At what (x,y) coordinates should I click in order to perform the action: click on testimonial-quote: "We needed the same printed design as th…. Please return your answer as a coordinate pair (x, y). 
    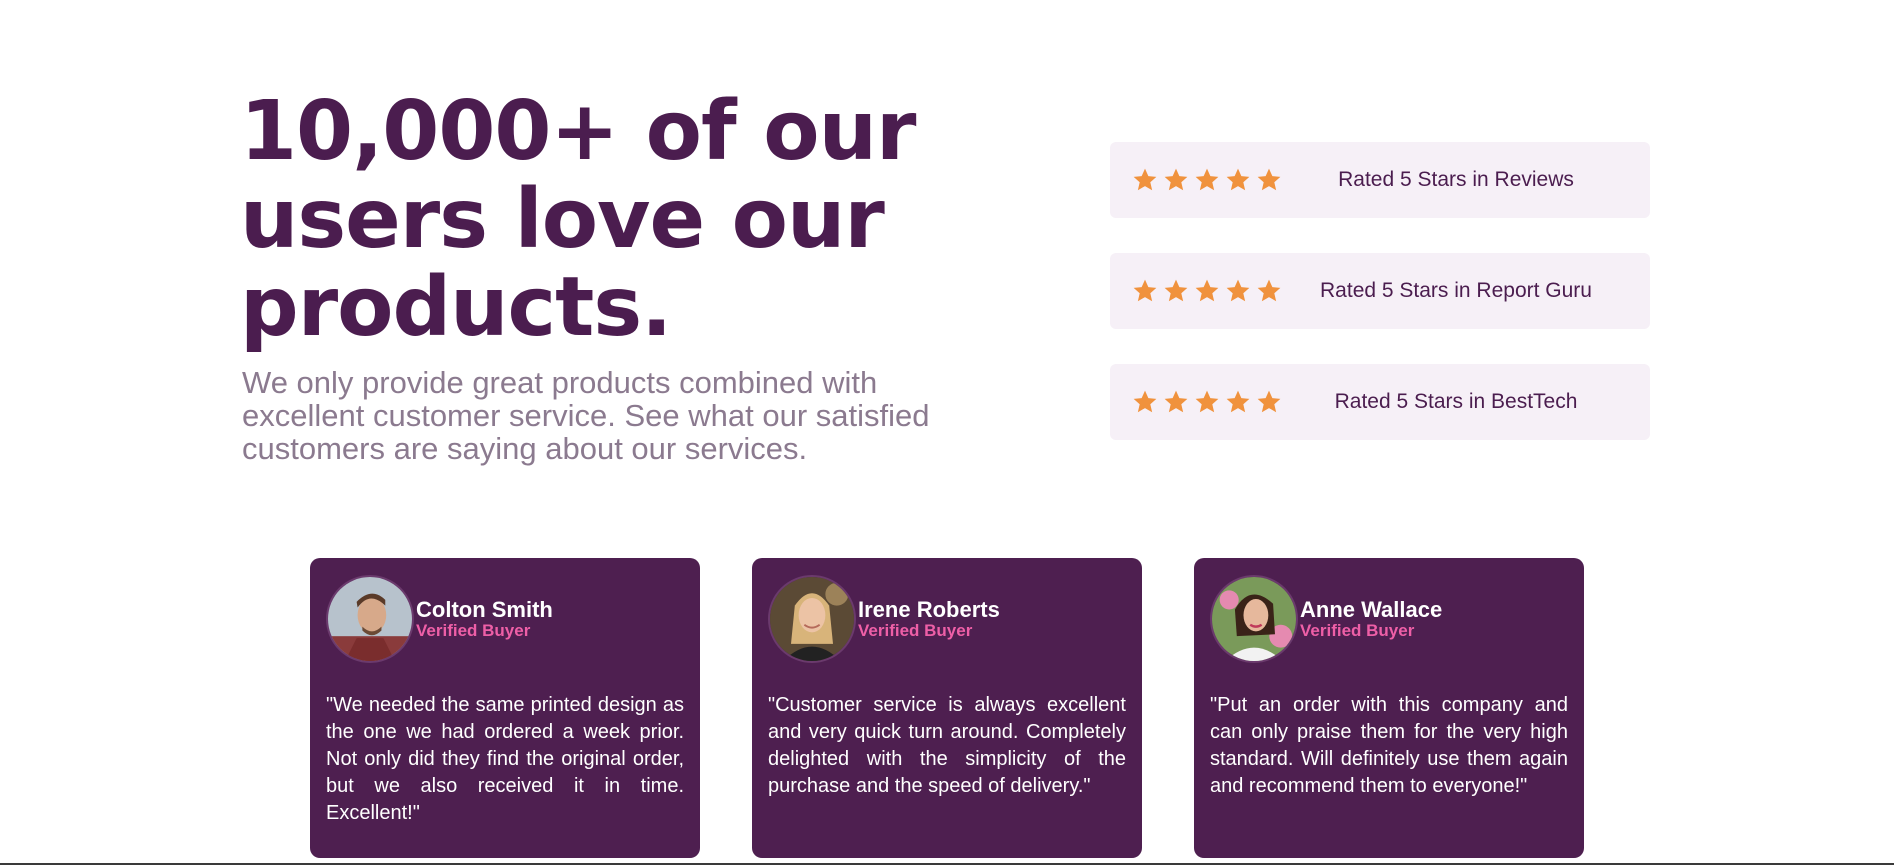
    Looking at the image, I should click on (505, 759).